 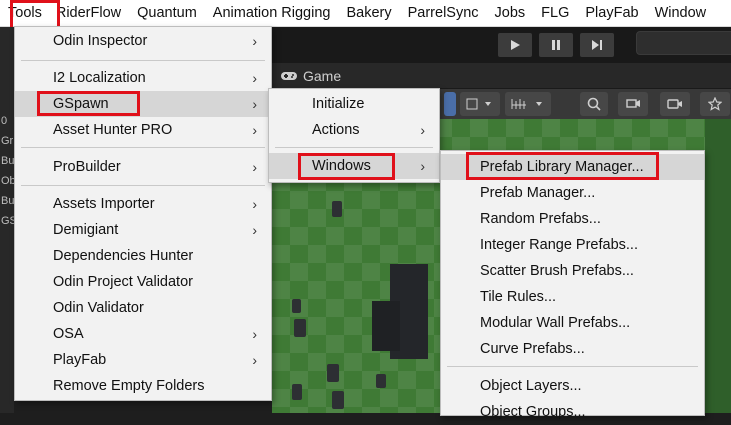 I want to click on menu-item-probuilder: ProBuilder ›, so click(x=143, y=167).